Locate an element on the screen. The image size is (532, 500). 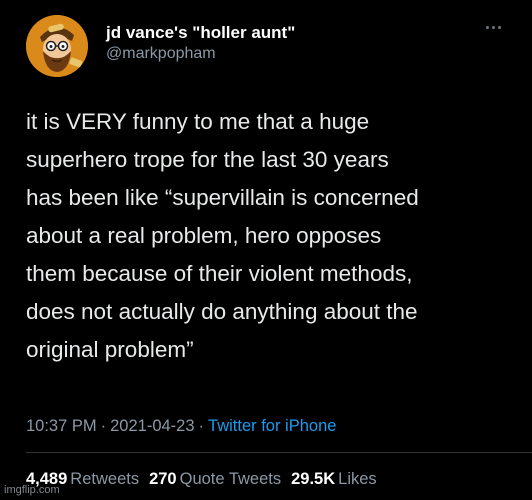
retweets-label: Retweets is located at coordinates (105, 479).